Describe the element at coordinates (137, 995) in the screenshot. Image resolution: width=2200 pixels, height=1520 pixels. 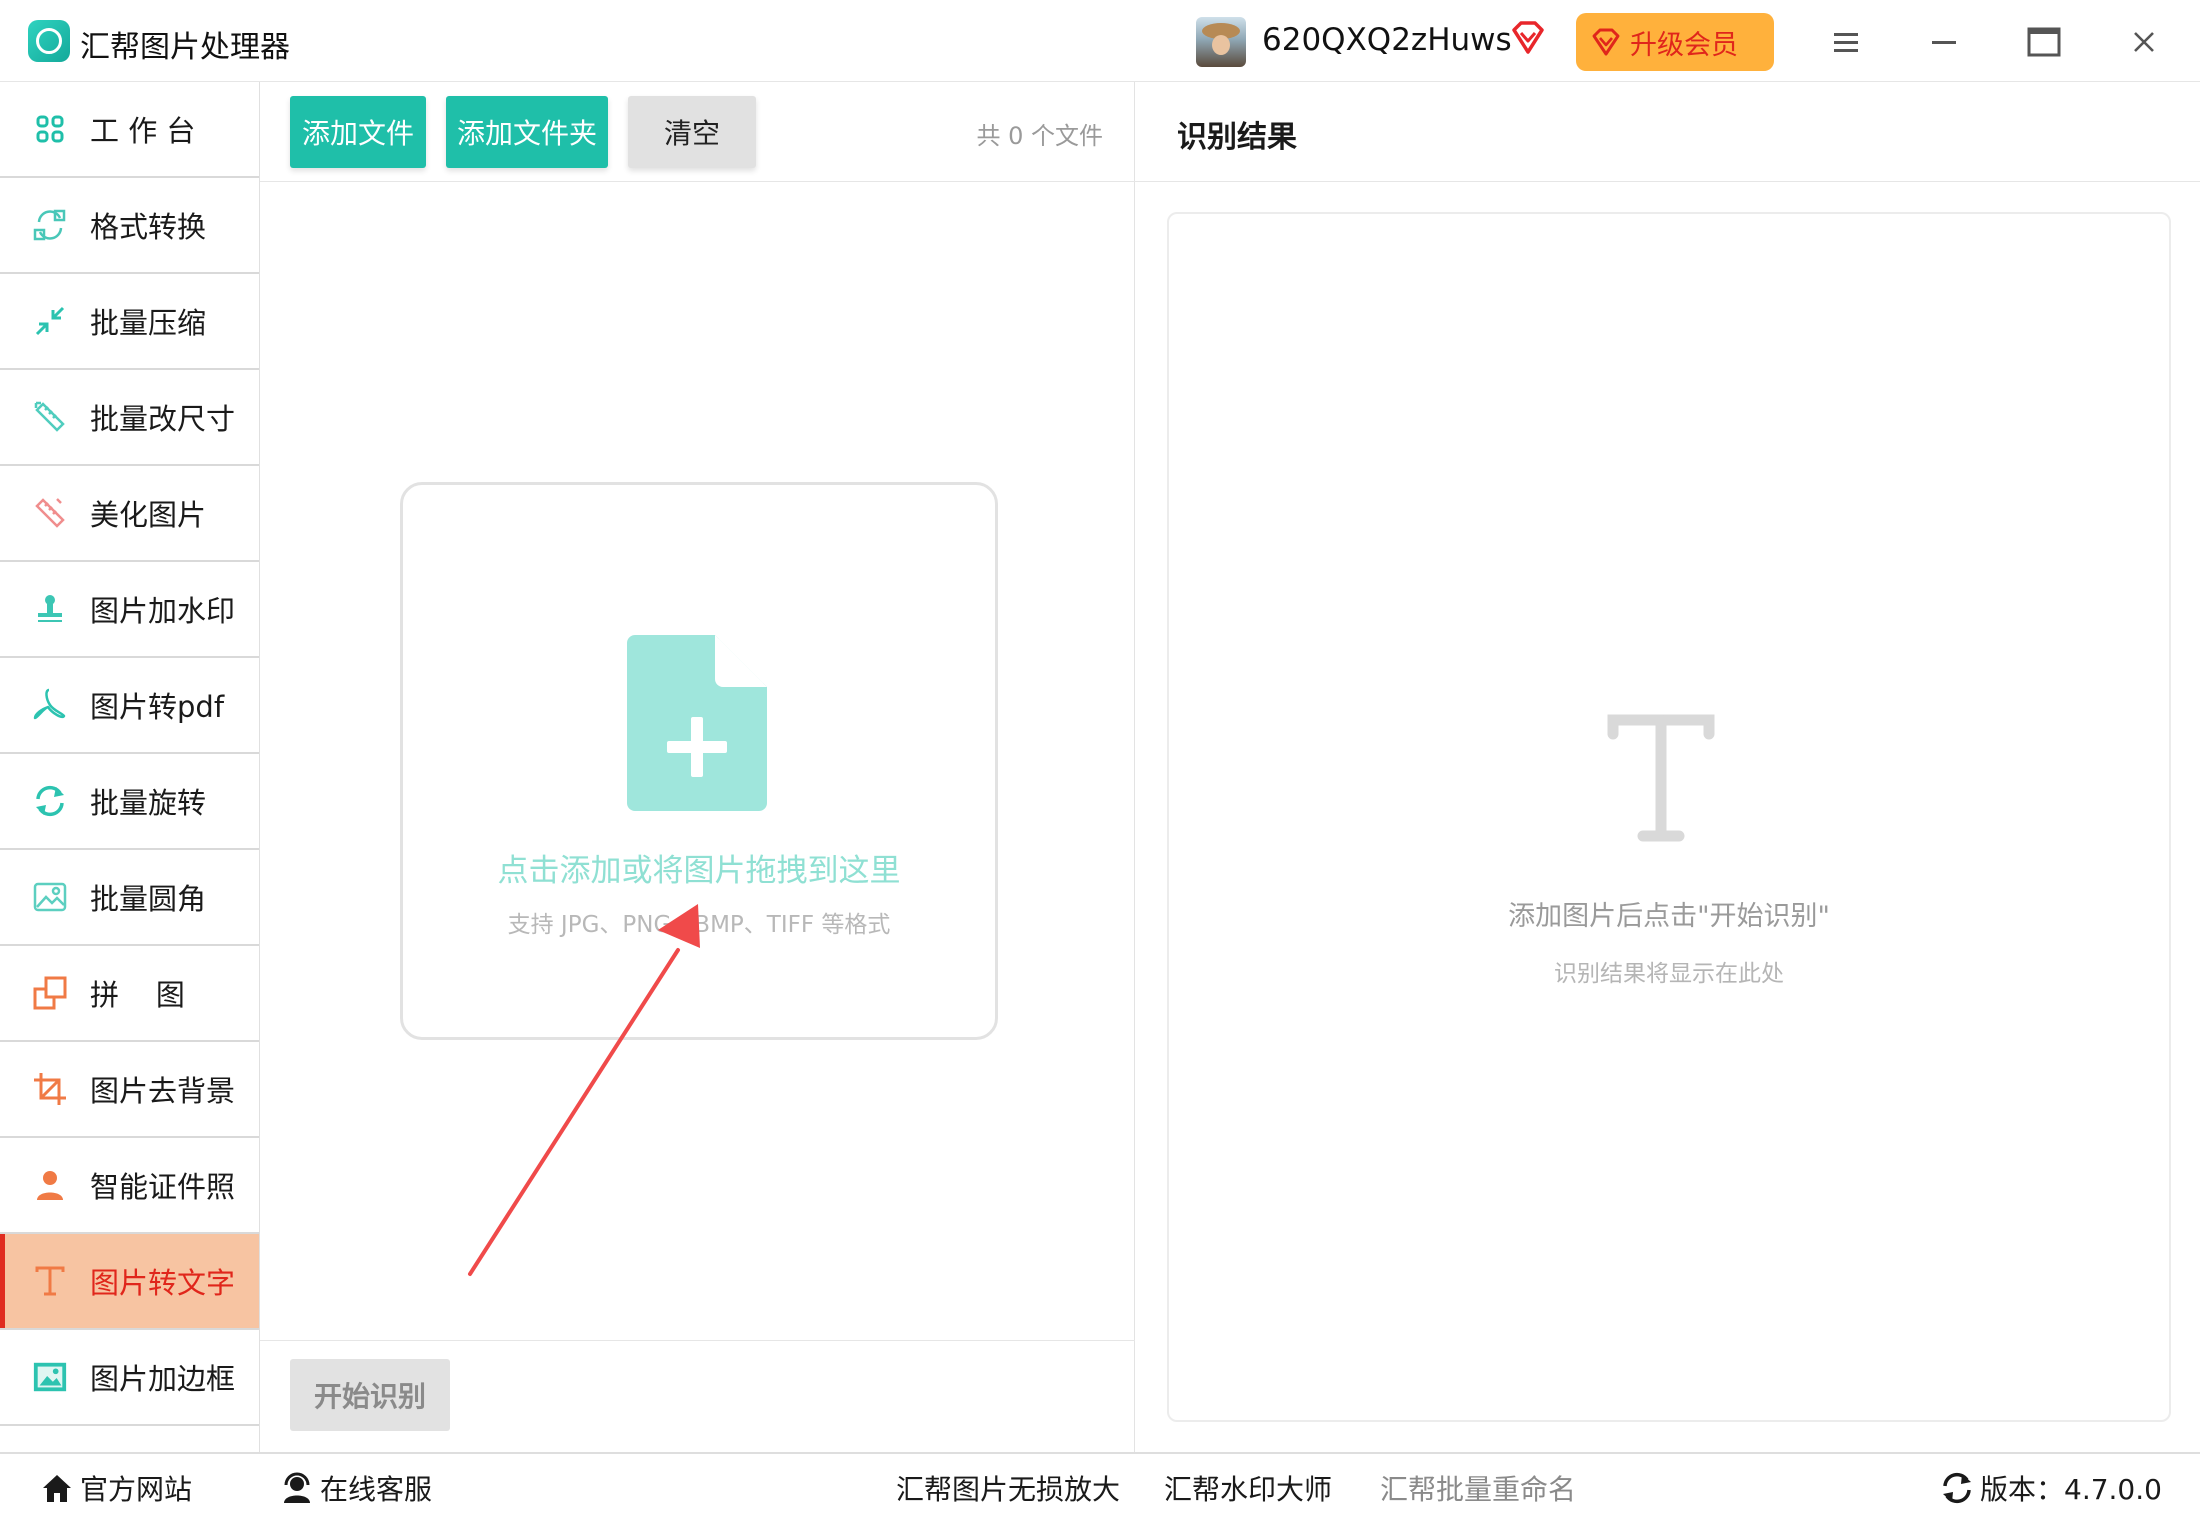
I see `sidebar-item-label: 拼 图` at that location.